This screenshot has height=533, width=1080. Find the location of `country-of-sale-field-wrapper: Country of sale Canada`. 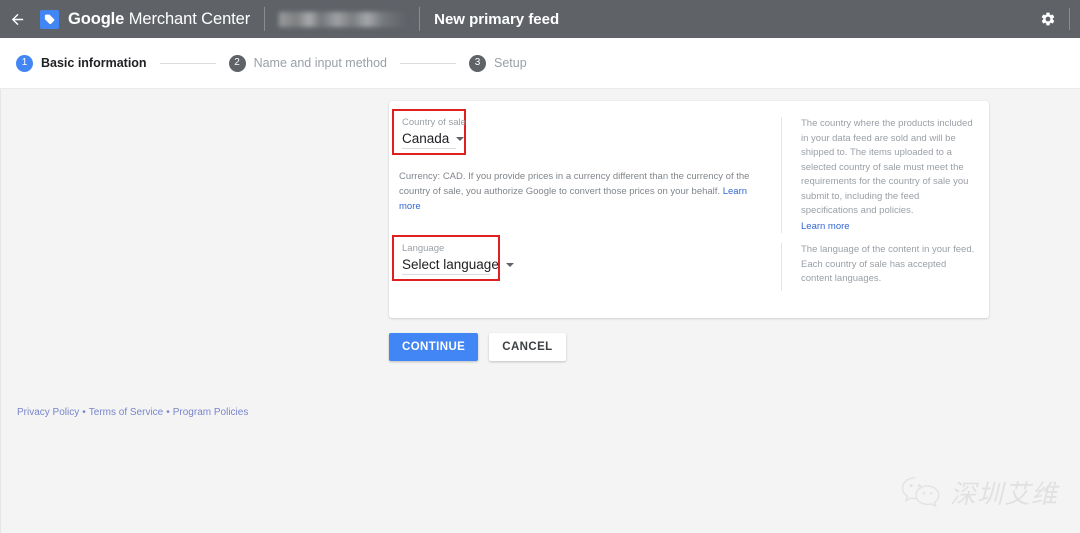

country-of-sale-field-wrapper: Country of sale Canada is located at coordinates (429, 132).